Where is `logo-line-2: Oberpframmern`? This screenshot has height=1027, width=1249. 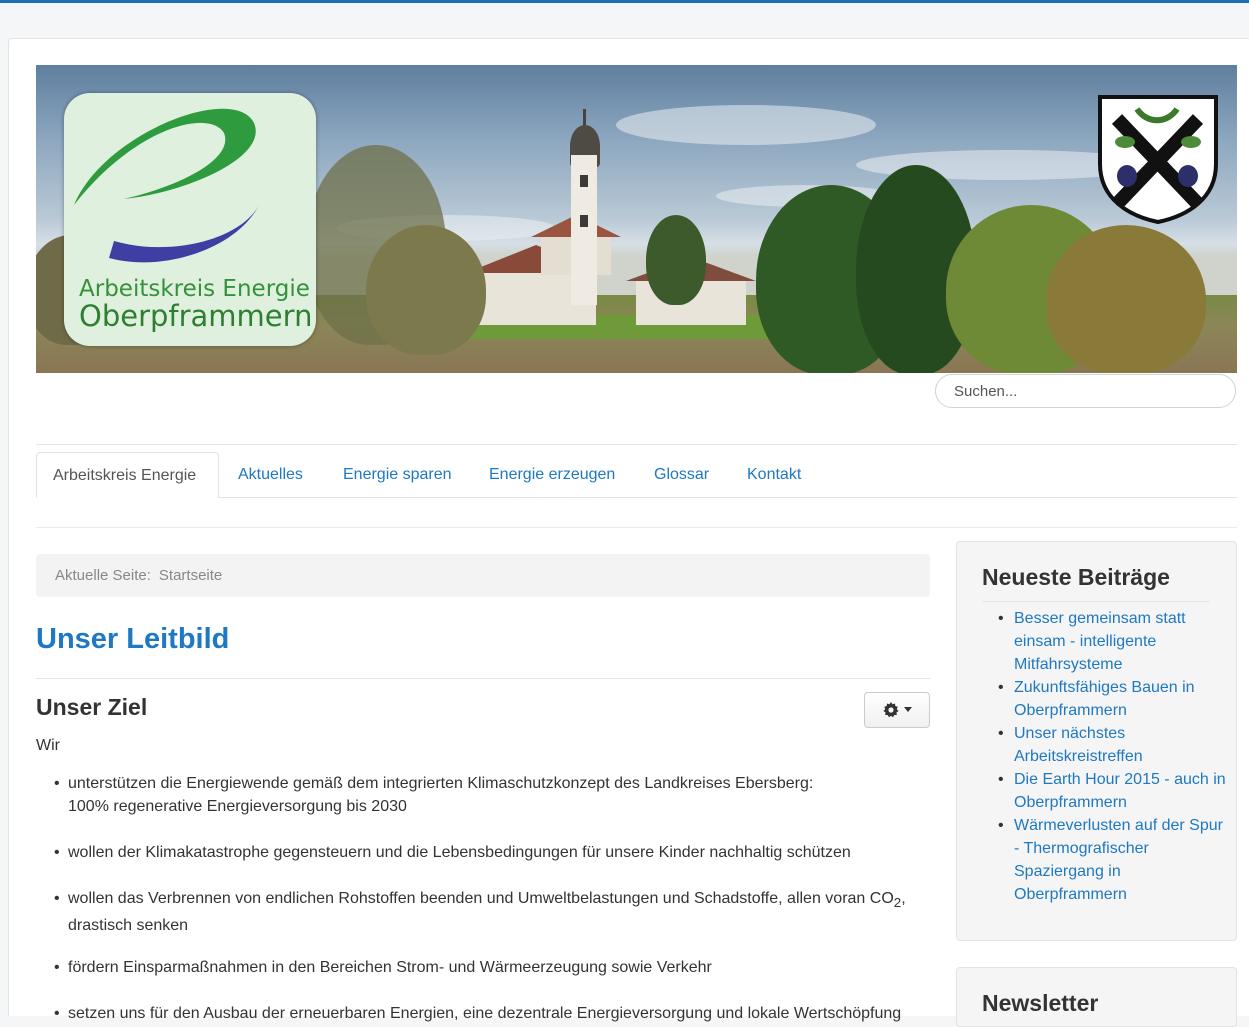
logo-line-2: Oberpframmern is located at coordinates (196, 316).